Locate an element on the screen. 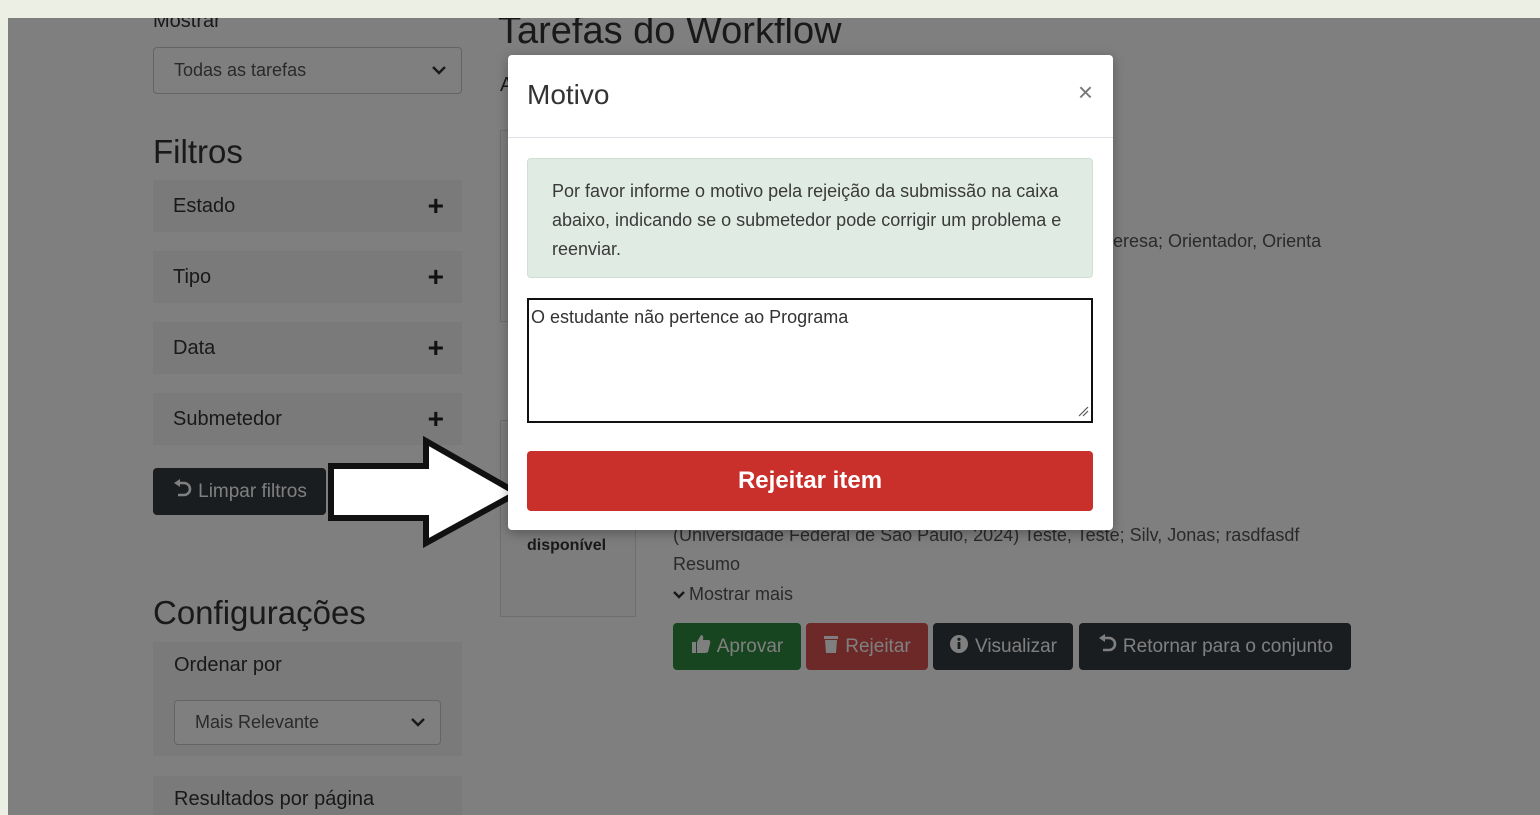  arrow-annotation-icon is located at coordinates (425, 494).